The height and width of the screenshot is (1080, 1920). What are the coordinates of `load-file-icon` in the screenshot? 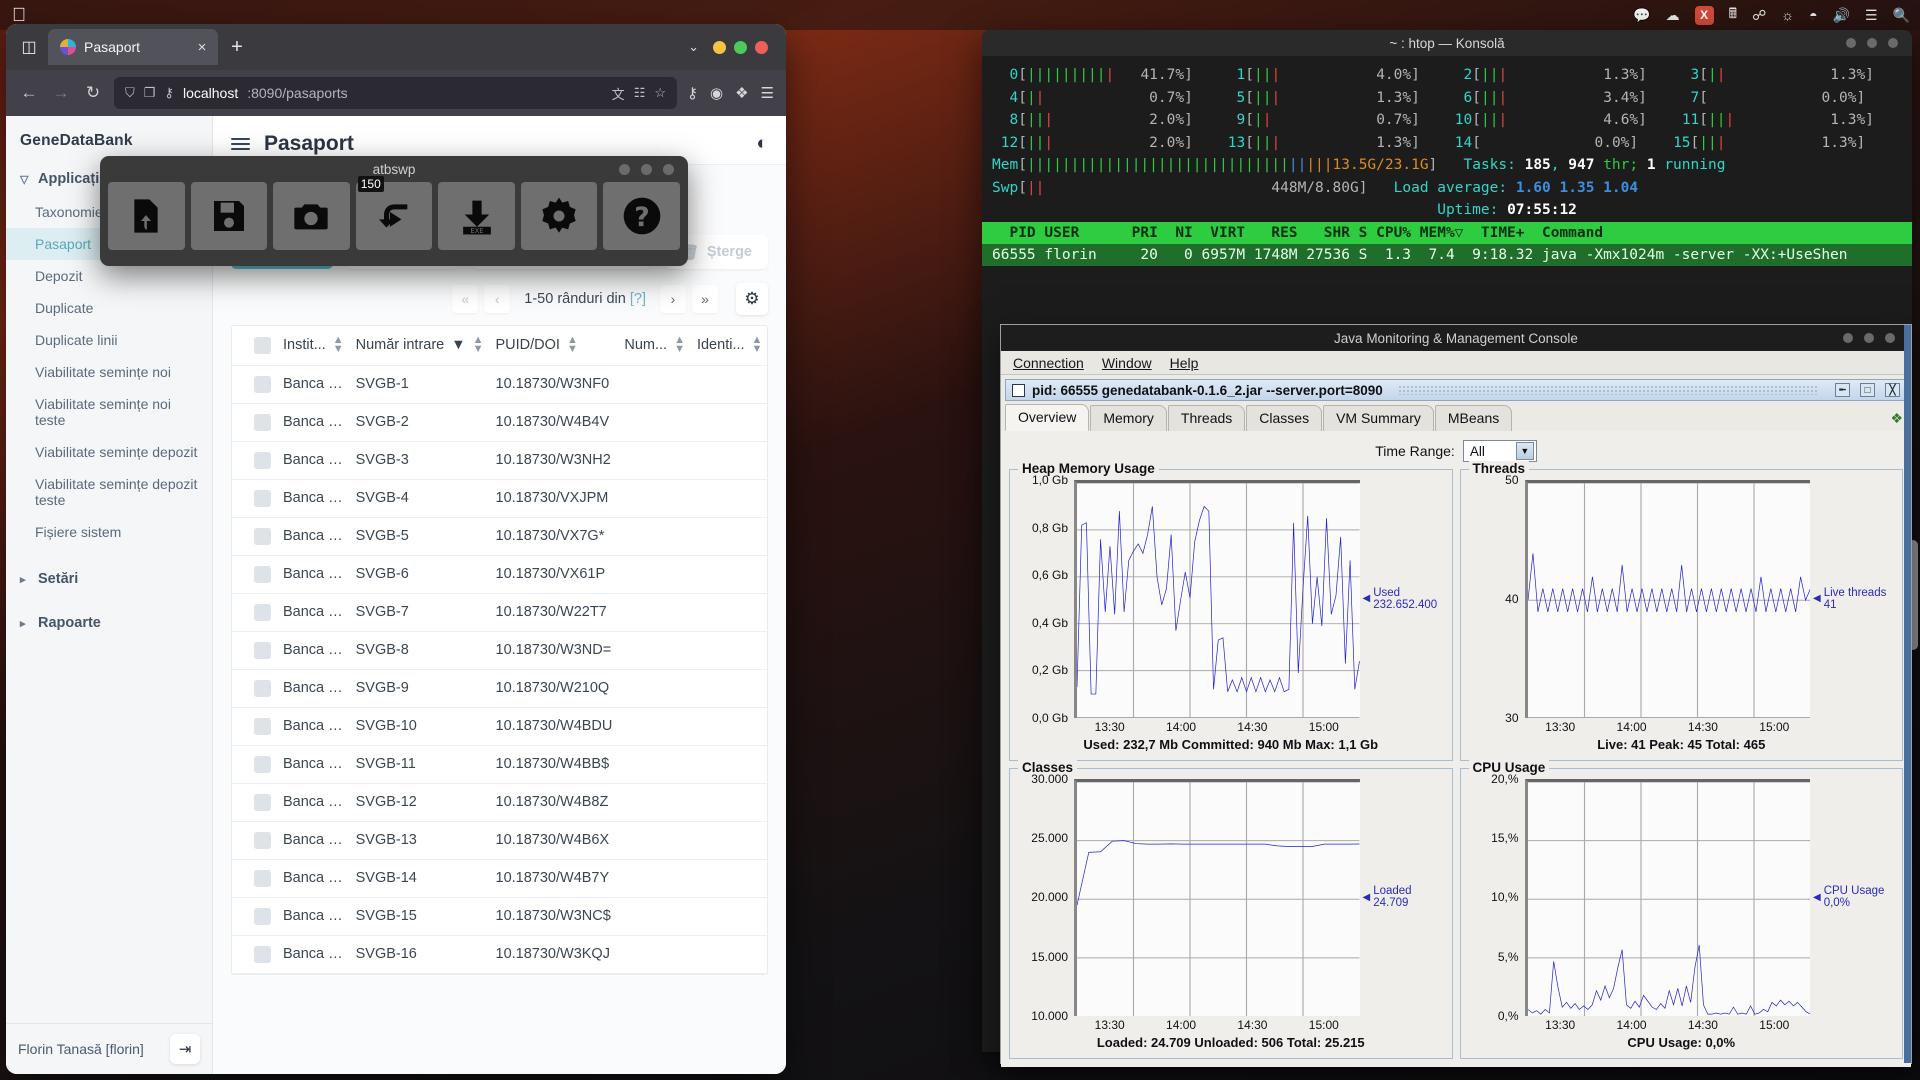 It's located at (146, 216).